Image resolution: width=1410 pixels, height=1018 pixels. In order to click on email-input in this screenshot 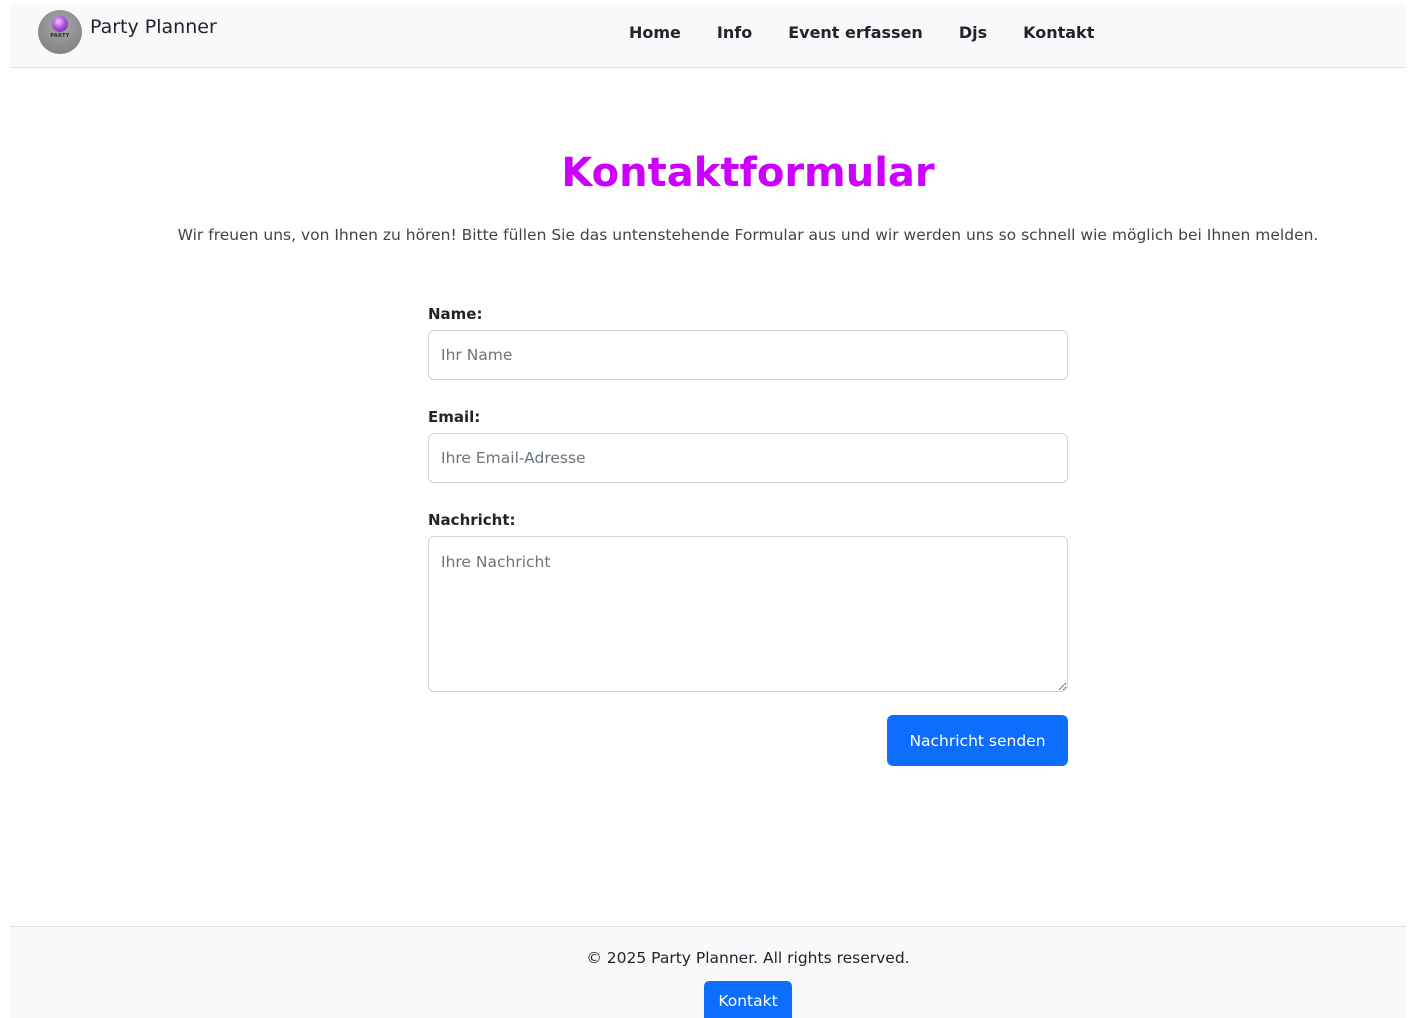, I will do `click(748, 458)`.